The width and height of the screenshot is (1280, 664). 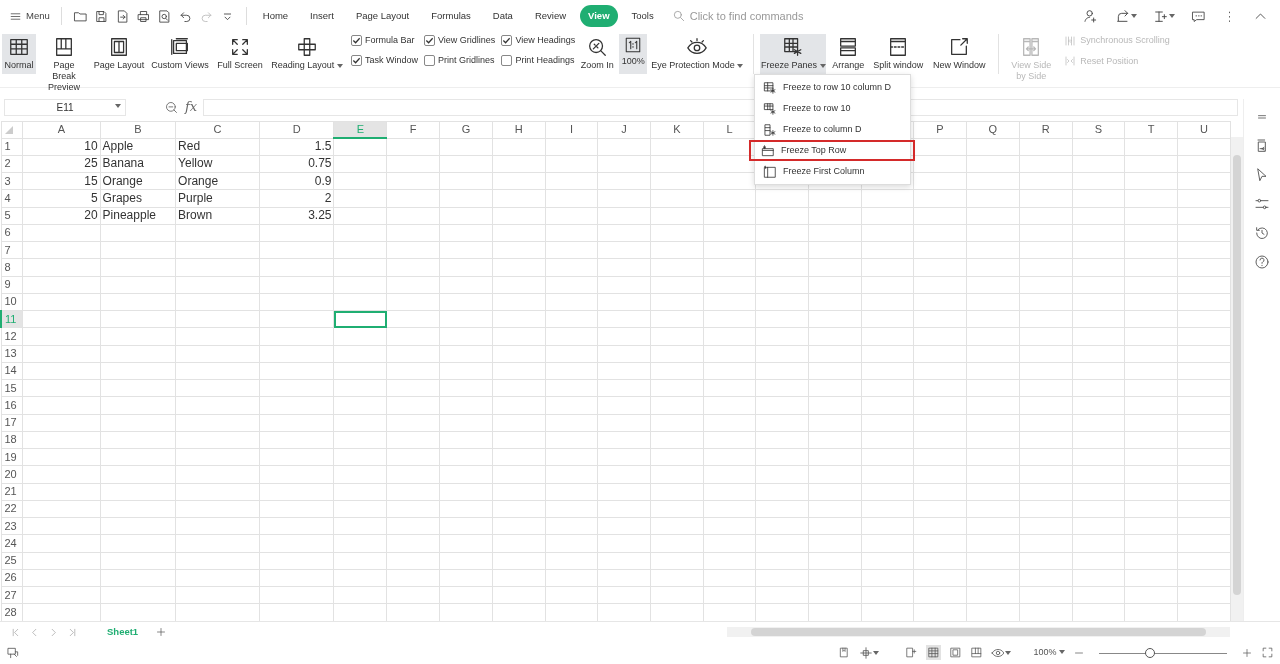 What do you see at coordinates (597, 54) in the screenshot?
I see `ribbon-button: Zoom In` at bounding box center [597, 54].